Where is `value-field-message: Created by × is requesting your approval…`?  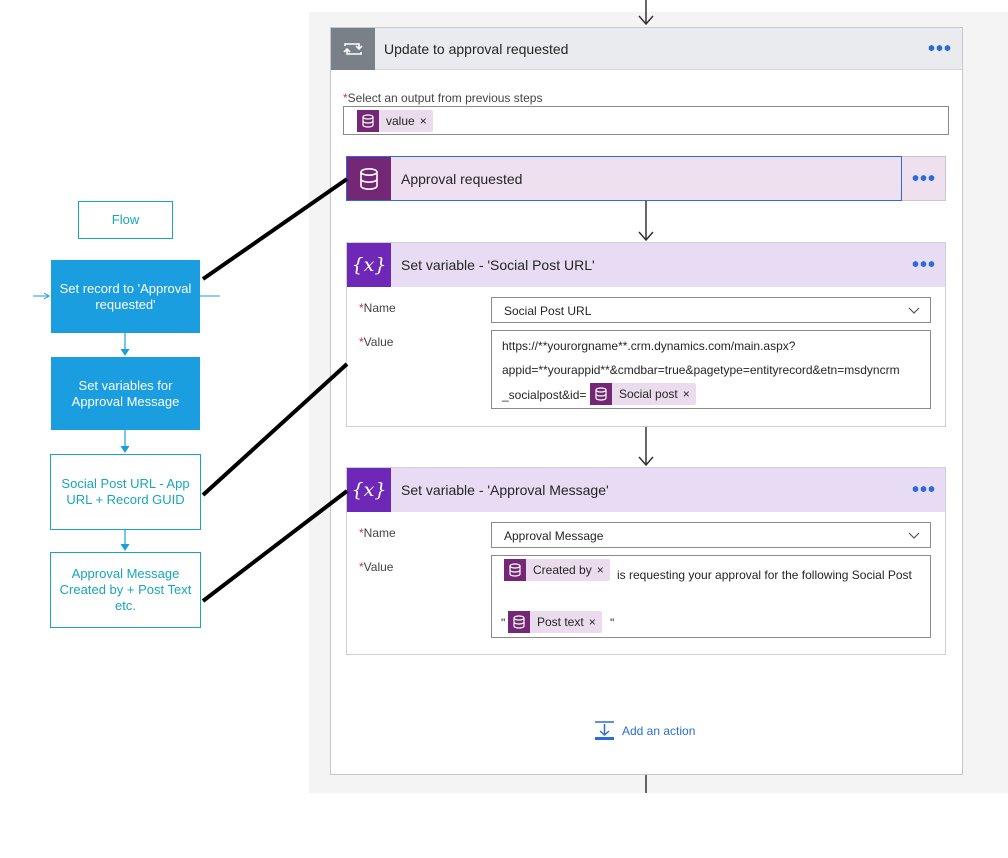
value-field-message: Created by × is requesting your approval… is located at coordinates (711, 596).